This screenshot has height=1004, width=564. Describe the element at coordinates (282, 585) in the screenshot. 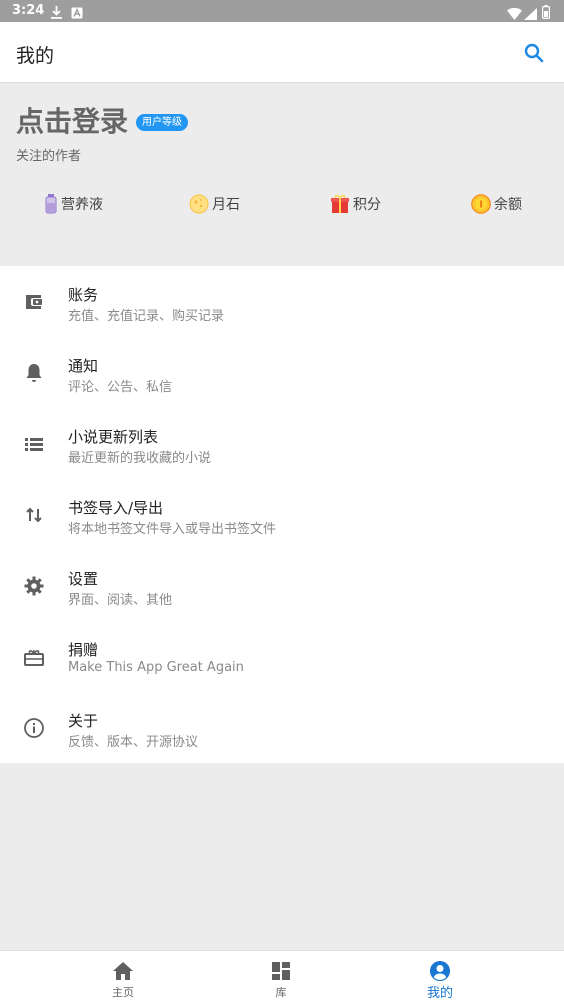

I see `menu-item-settings: 设置 界面、阅读、其他` at that location.